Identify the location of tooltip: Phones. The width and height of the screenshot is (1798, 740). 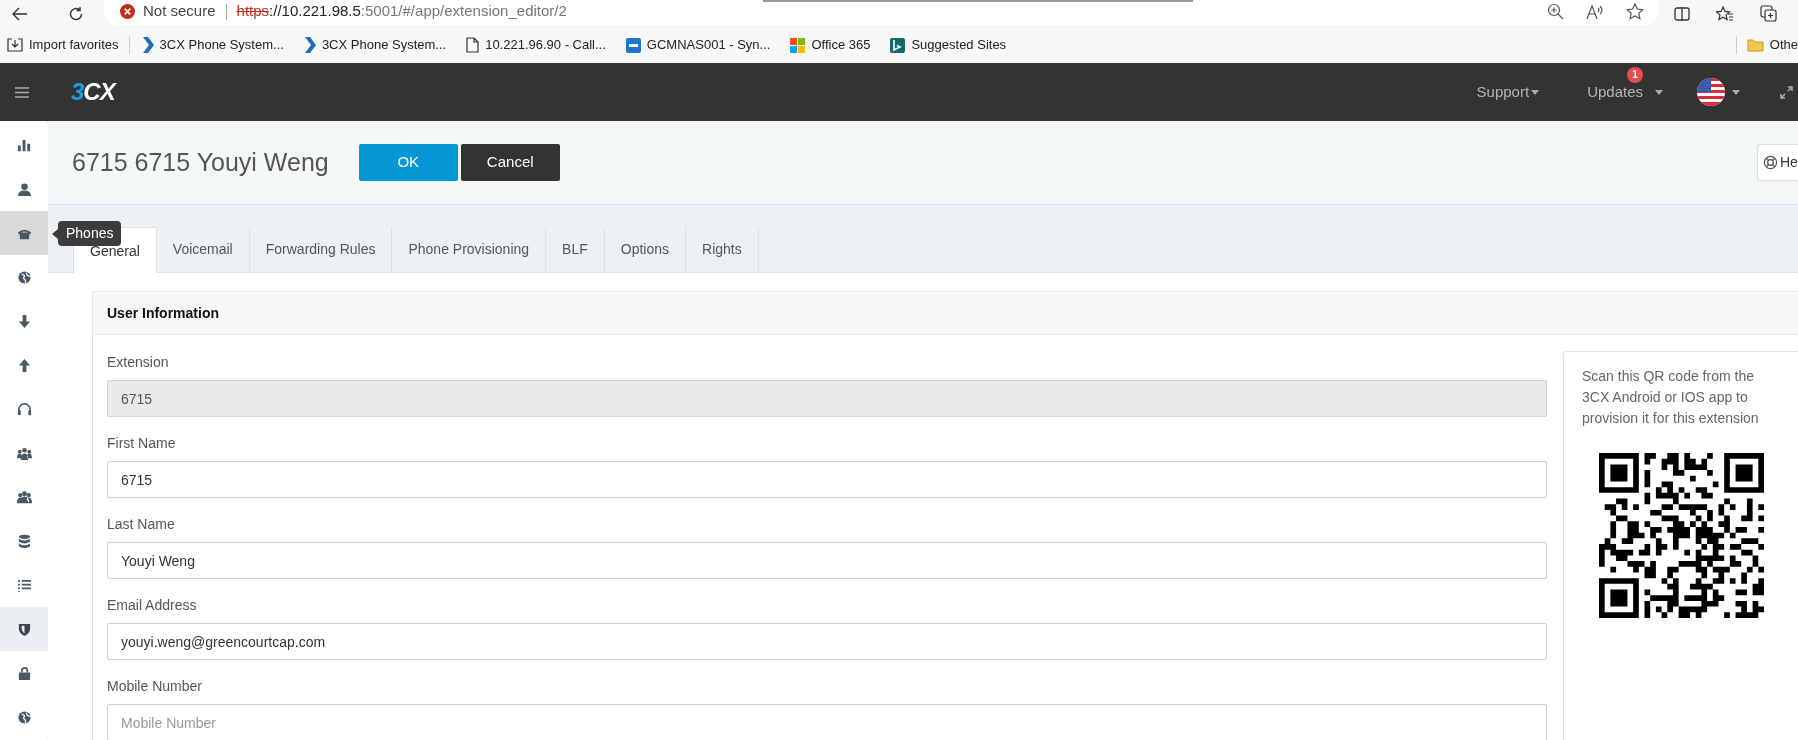
(87, 233).